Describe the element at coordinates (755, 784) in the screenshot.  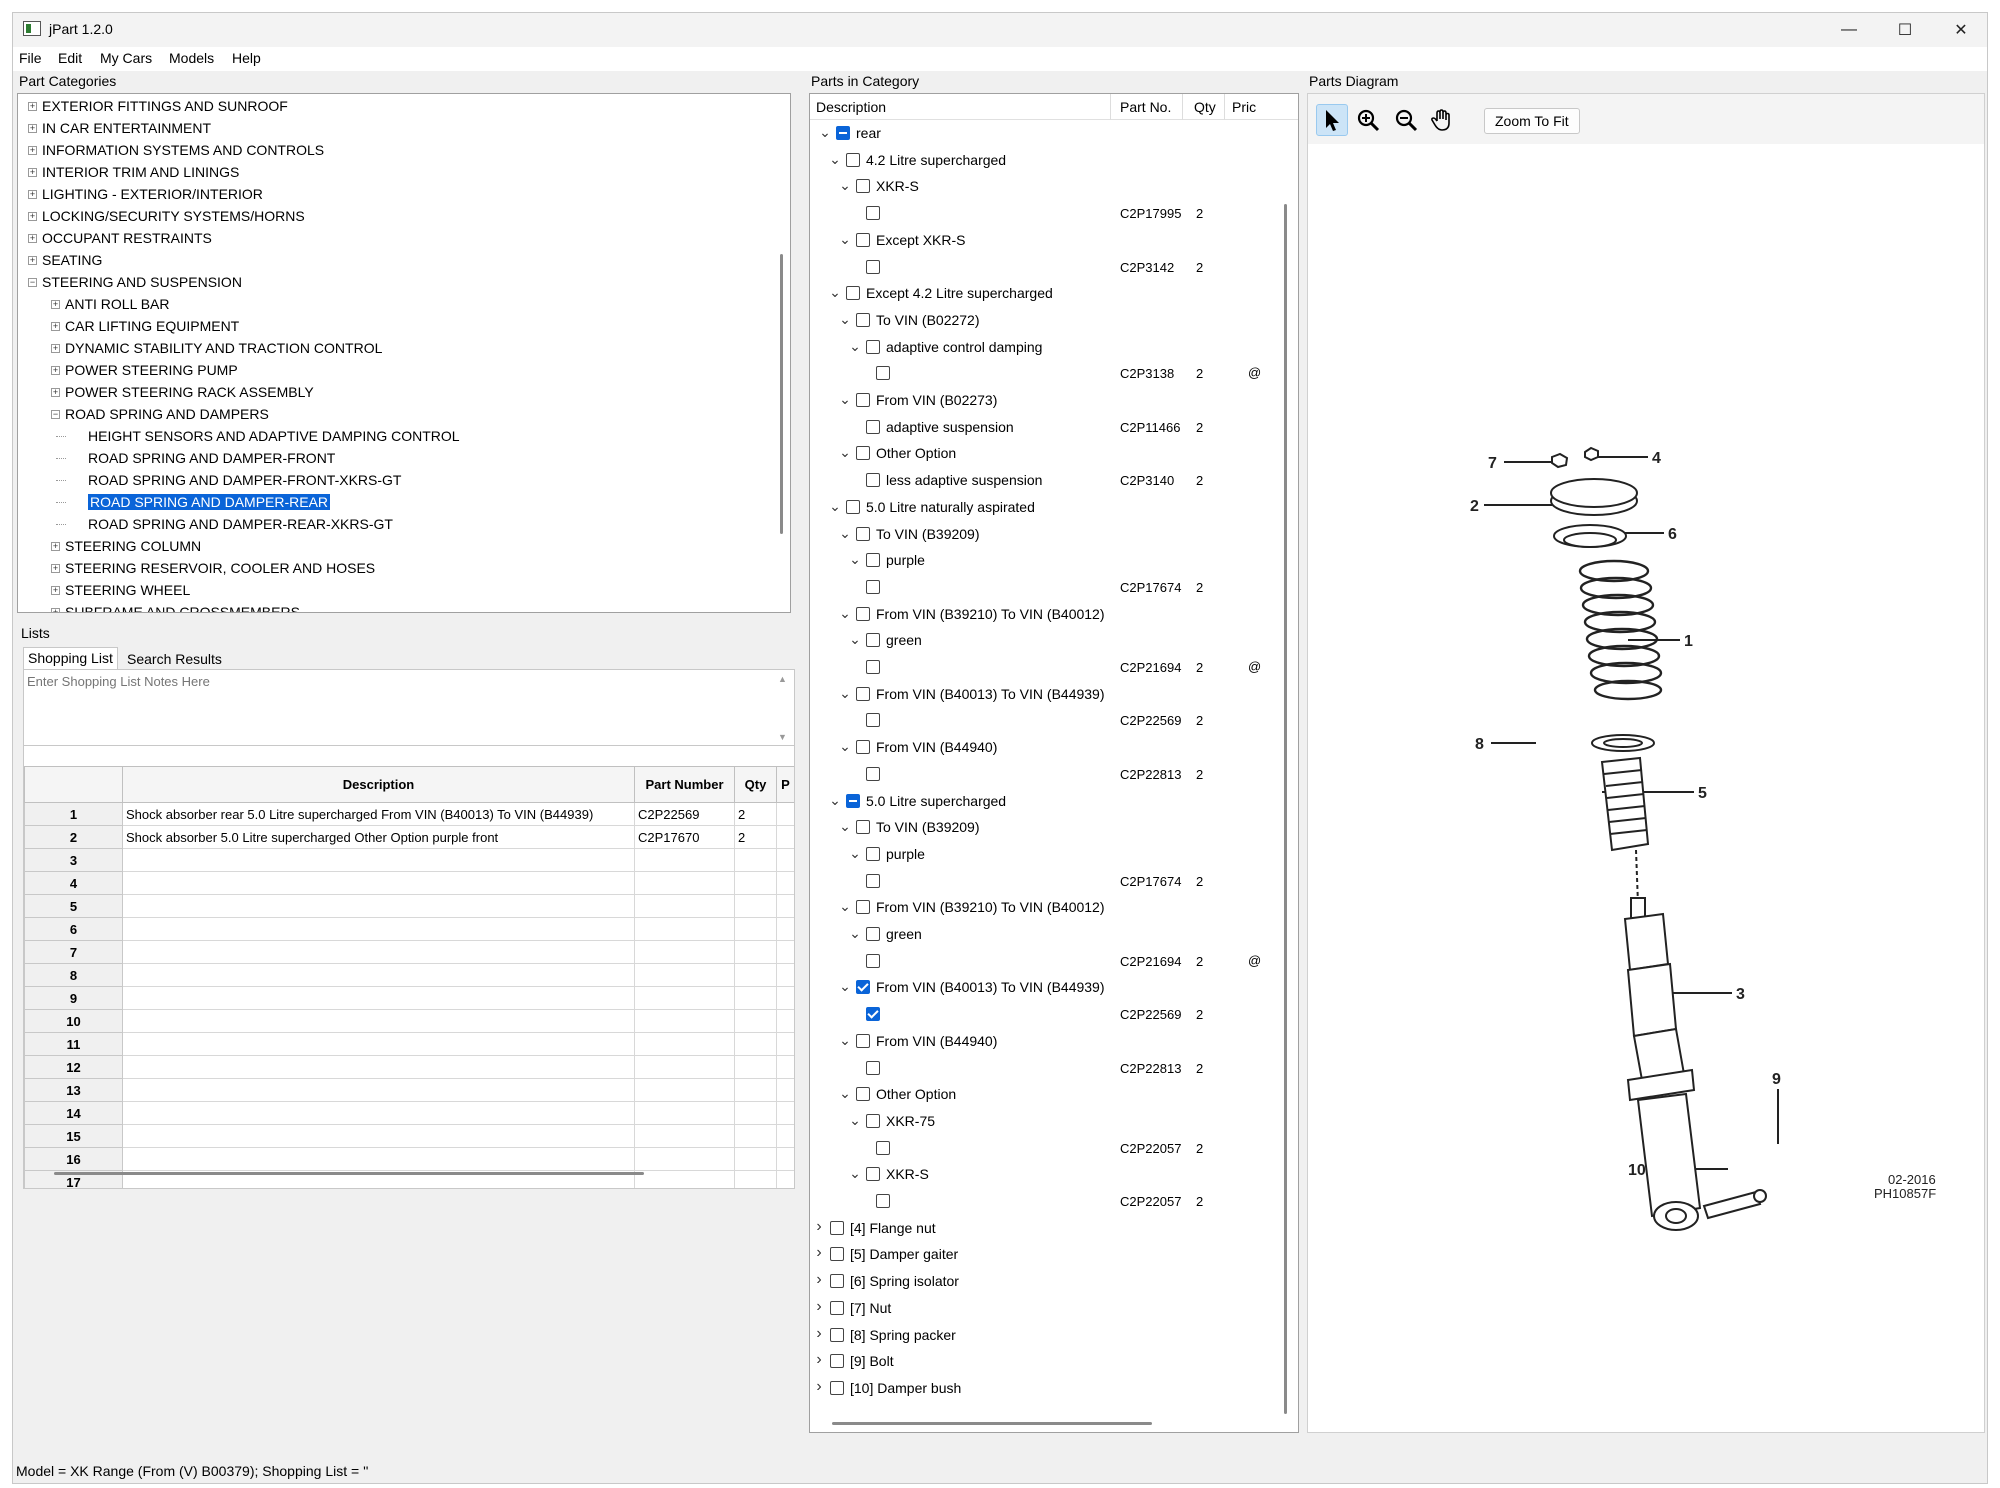
I see `column-header-qty: Qty` at that location.